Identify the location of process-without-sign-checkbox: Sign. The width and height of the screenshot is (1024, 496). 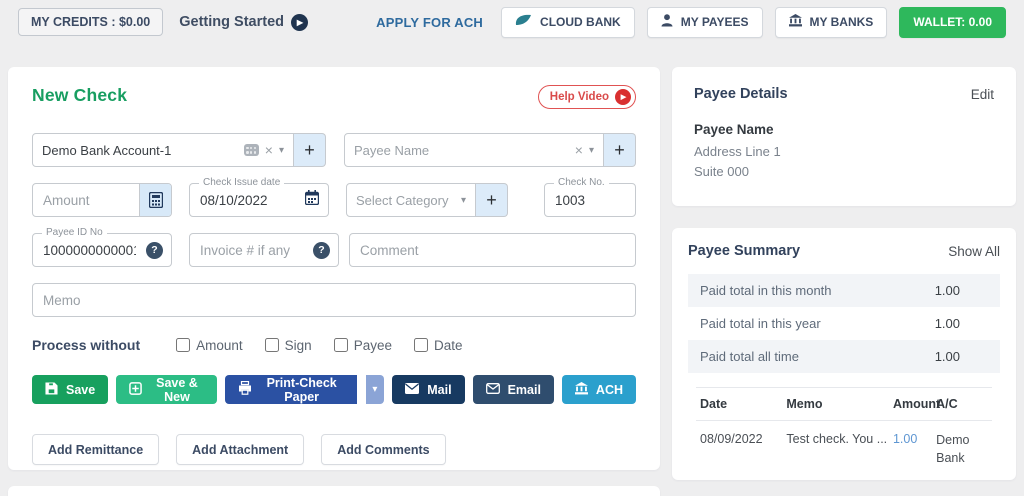
(288, 345).